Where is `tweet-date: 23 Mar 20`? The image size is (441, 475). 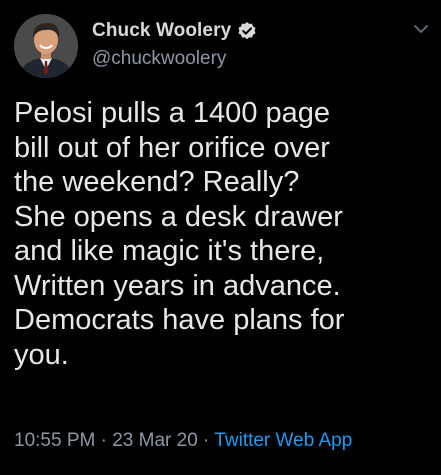 tweet-date: 23 Mar 20 is located at coordinates (155, 440).